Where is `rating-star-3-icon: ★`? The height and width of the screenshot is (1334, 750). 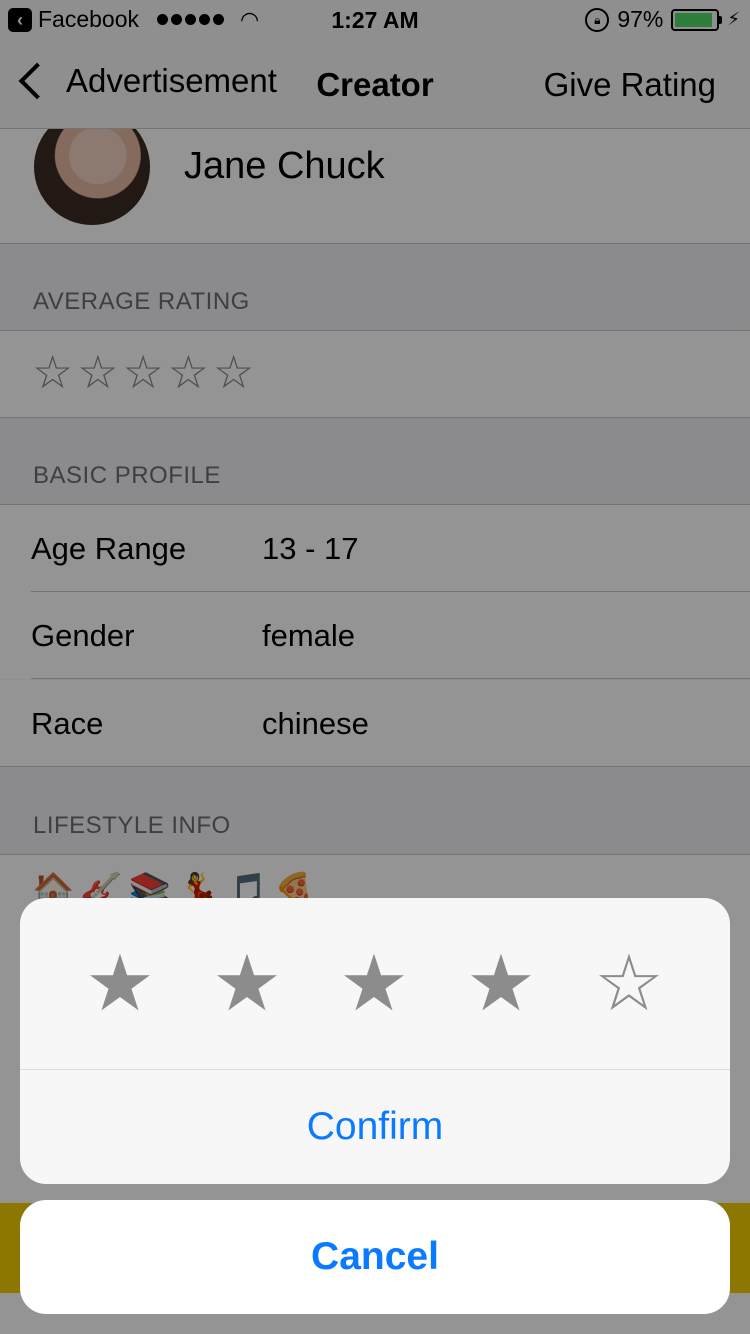 rating-star-3-icon: ★ is located at coordinates (374, 983).